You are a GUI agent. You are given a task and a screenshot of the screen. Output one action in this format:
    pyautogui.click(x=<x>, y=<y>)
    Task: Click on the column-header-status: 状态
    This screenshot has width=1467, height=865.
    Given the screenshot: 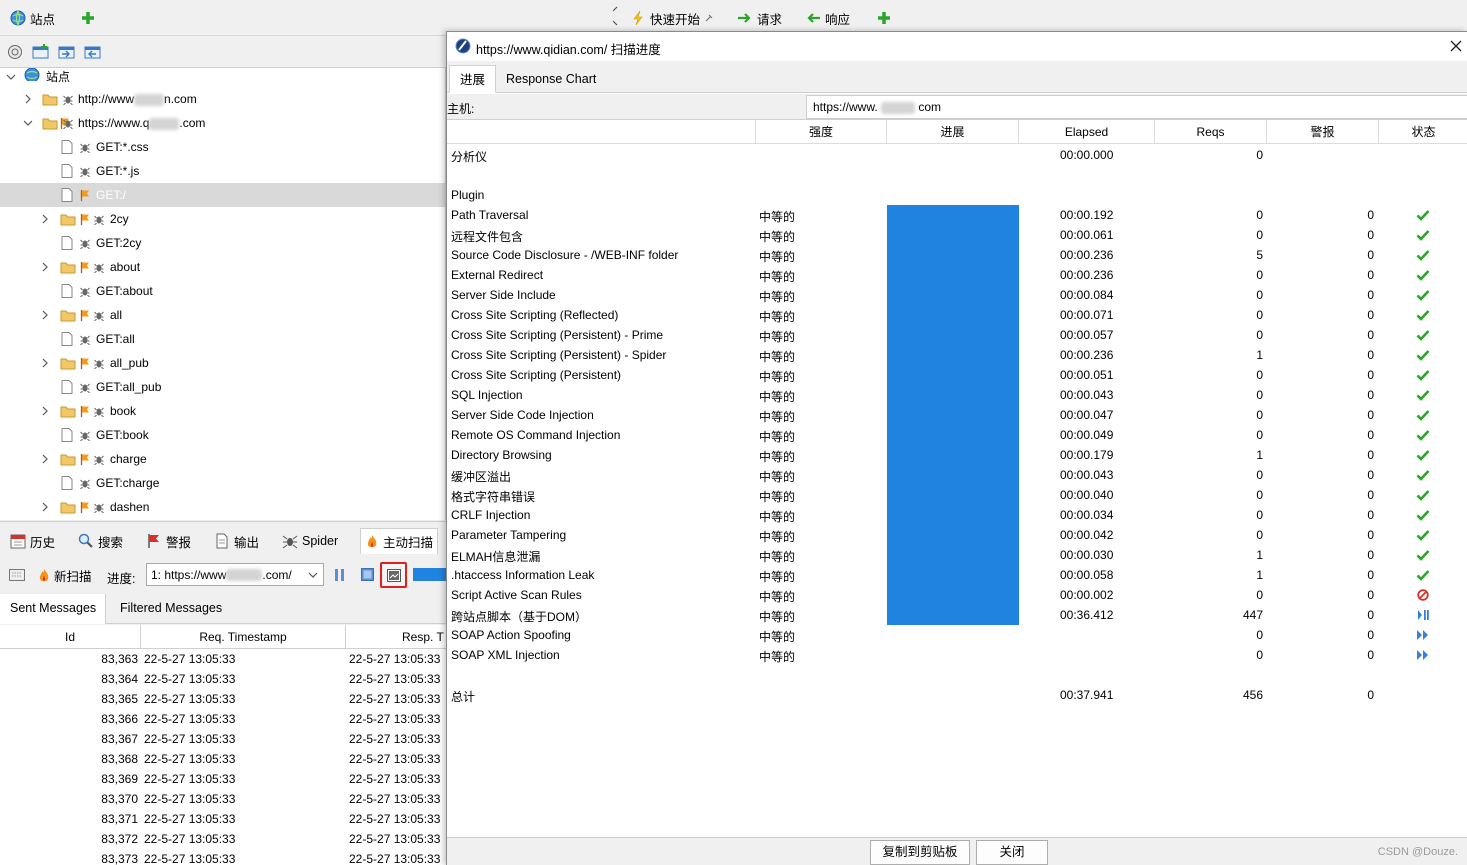 What is the action you would take?
    pyautogui.click(x=1422, y=132)
    